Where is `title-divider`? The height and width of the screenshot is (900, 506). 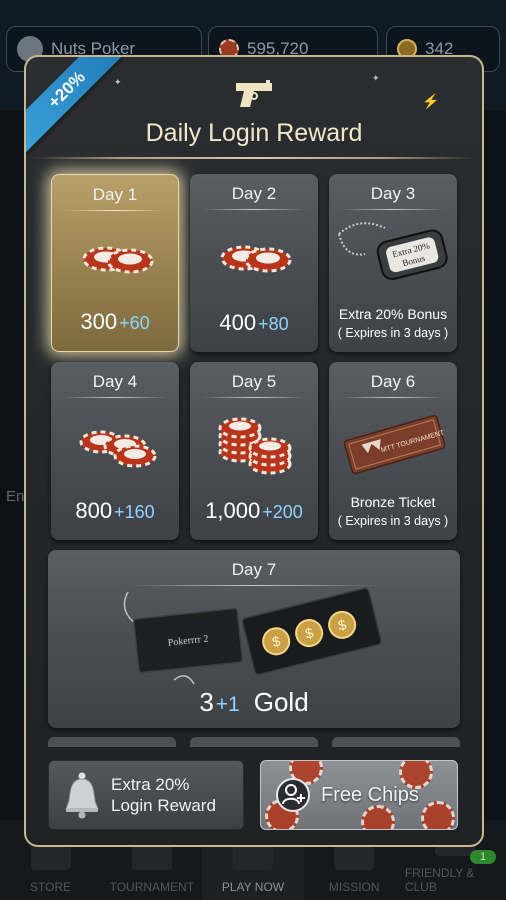 title-divider is located at coordinates (254, 158).